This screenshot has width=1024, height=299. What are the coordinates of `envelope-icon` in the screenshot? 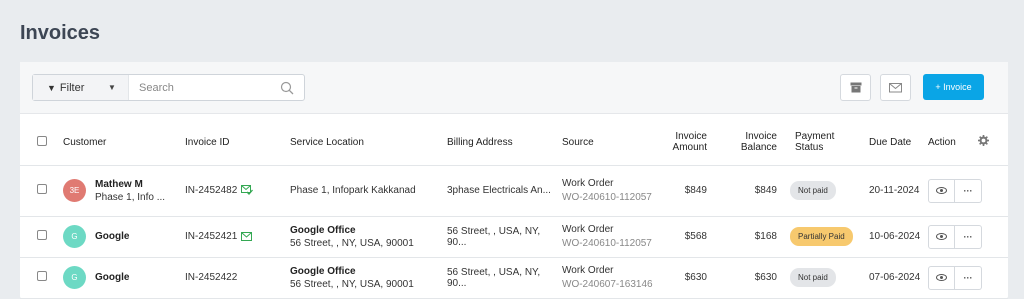 It's located at (895, 88).